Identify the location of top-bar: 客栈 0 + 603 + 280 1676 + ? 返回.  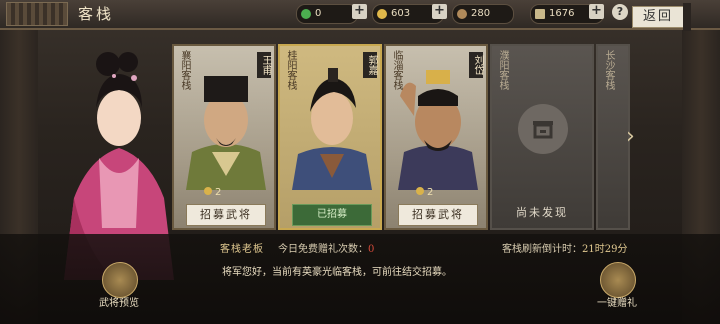
(360, 15).